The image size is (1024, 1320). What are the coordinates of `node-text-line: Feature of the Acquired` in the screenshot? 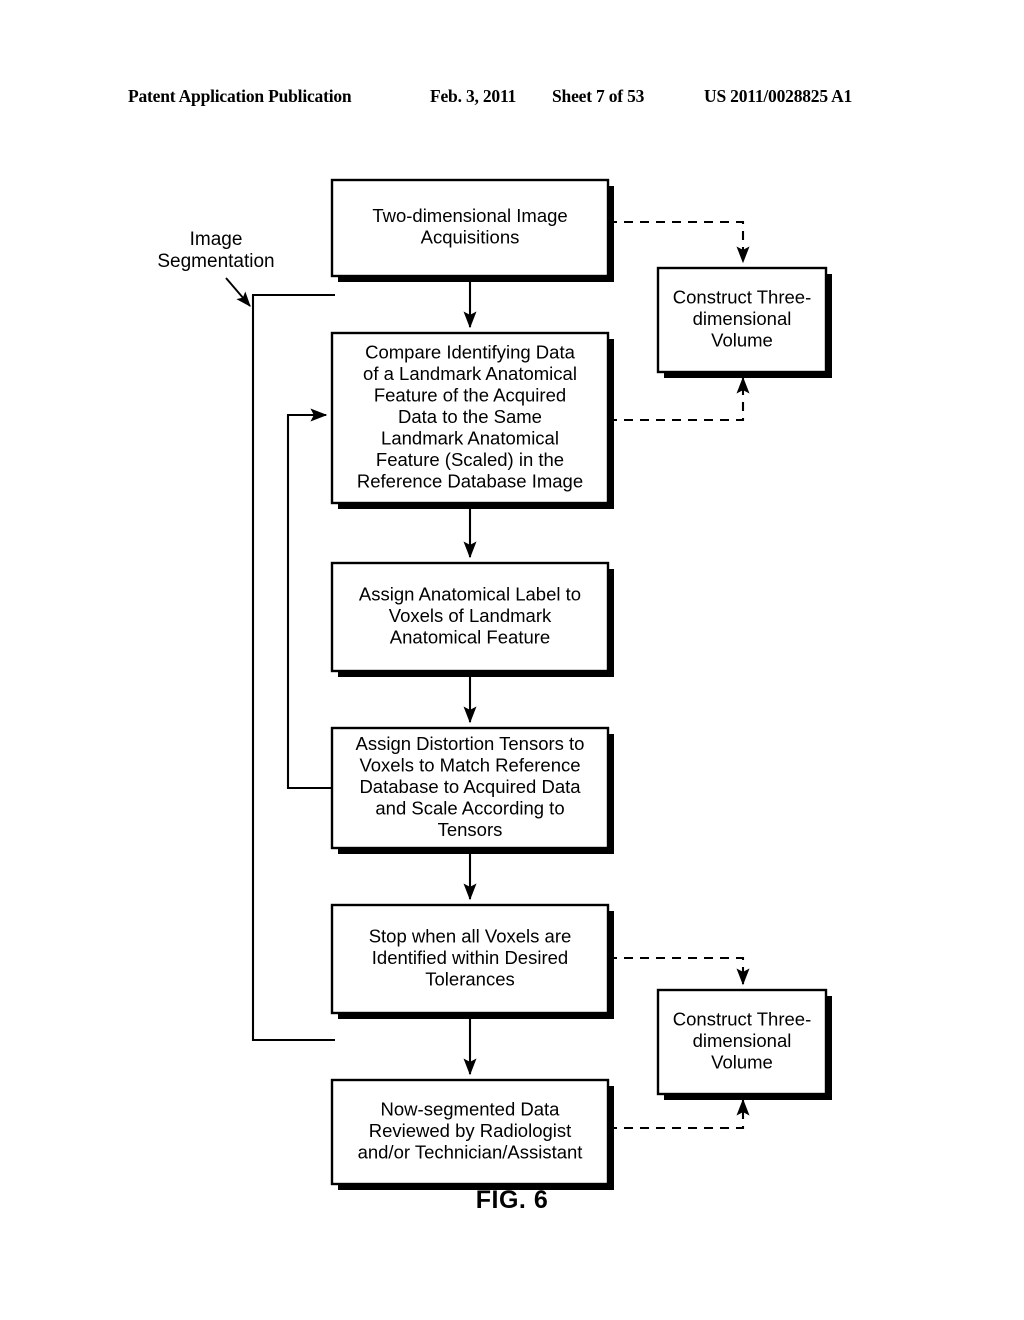 It's located at (470, 394).